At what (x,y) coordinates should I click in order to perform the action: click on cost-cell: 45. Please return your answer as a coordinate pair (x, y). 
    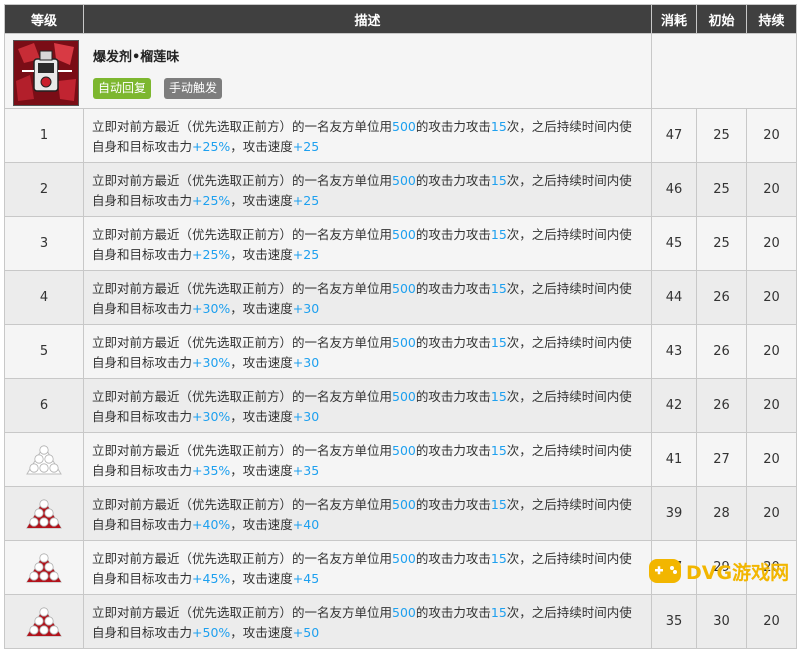
    Looking at the image, I should click on (674, 243).